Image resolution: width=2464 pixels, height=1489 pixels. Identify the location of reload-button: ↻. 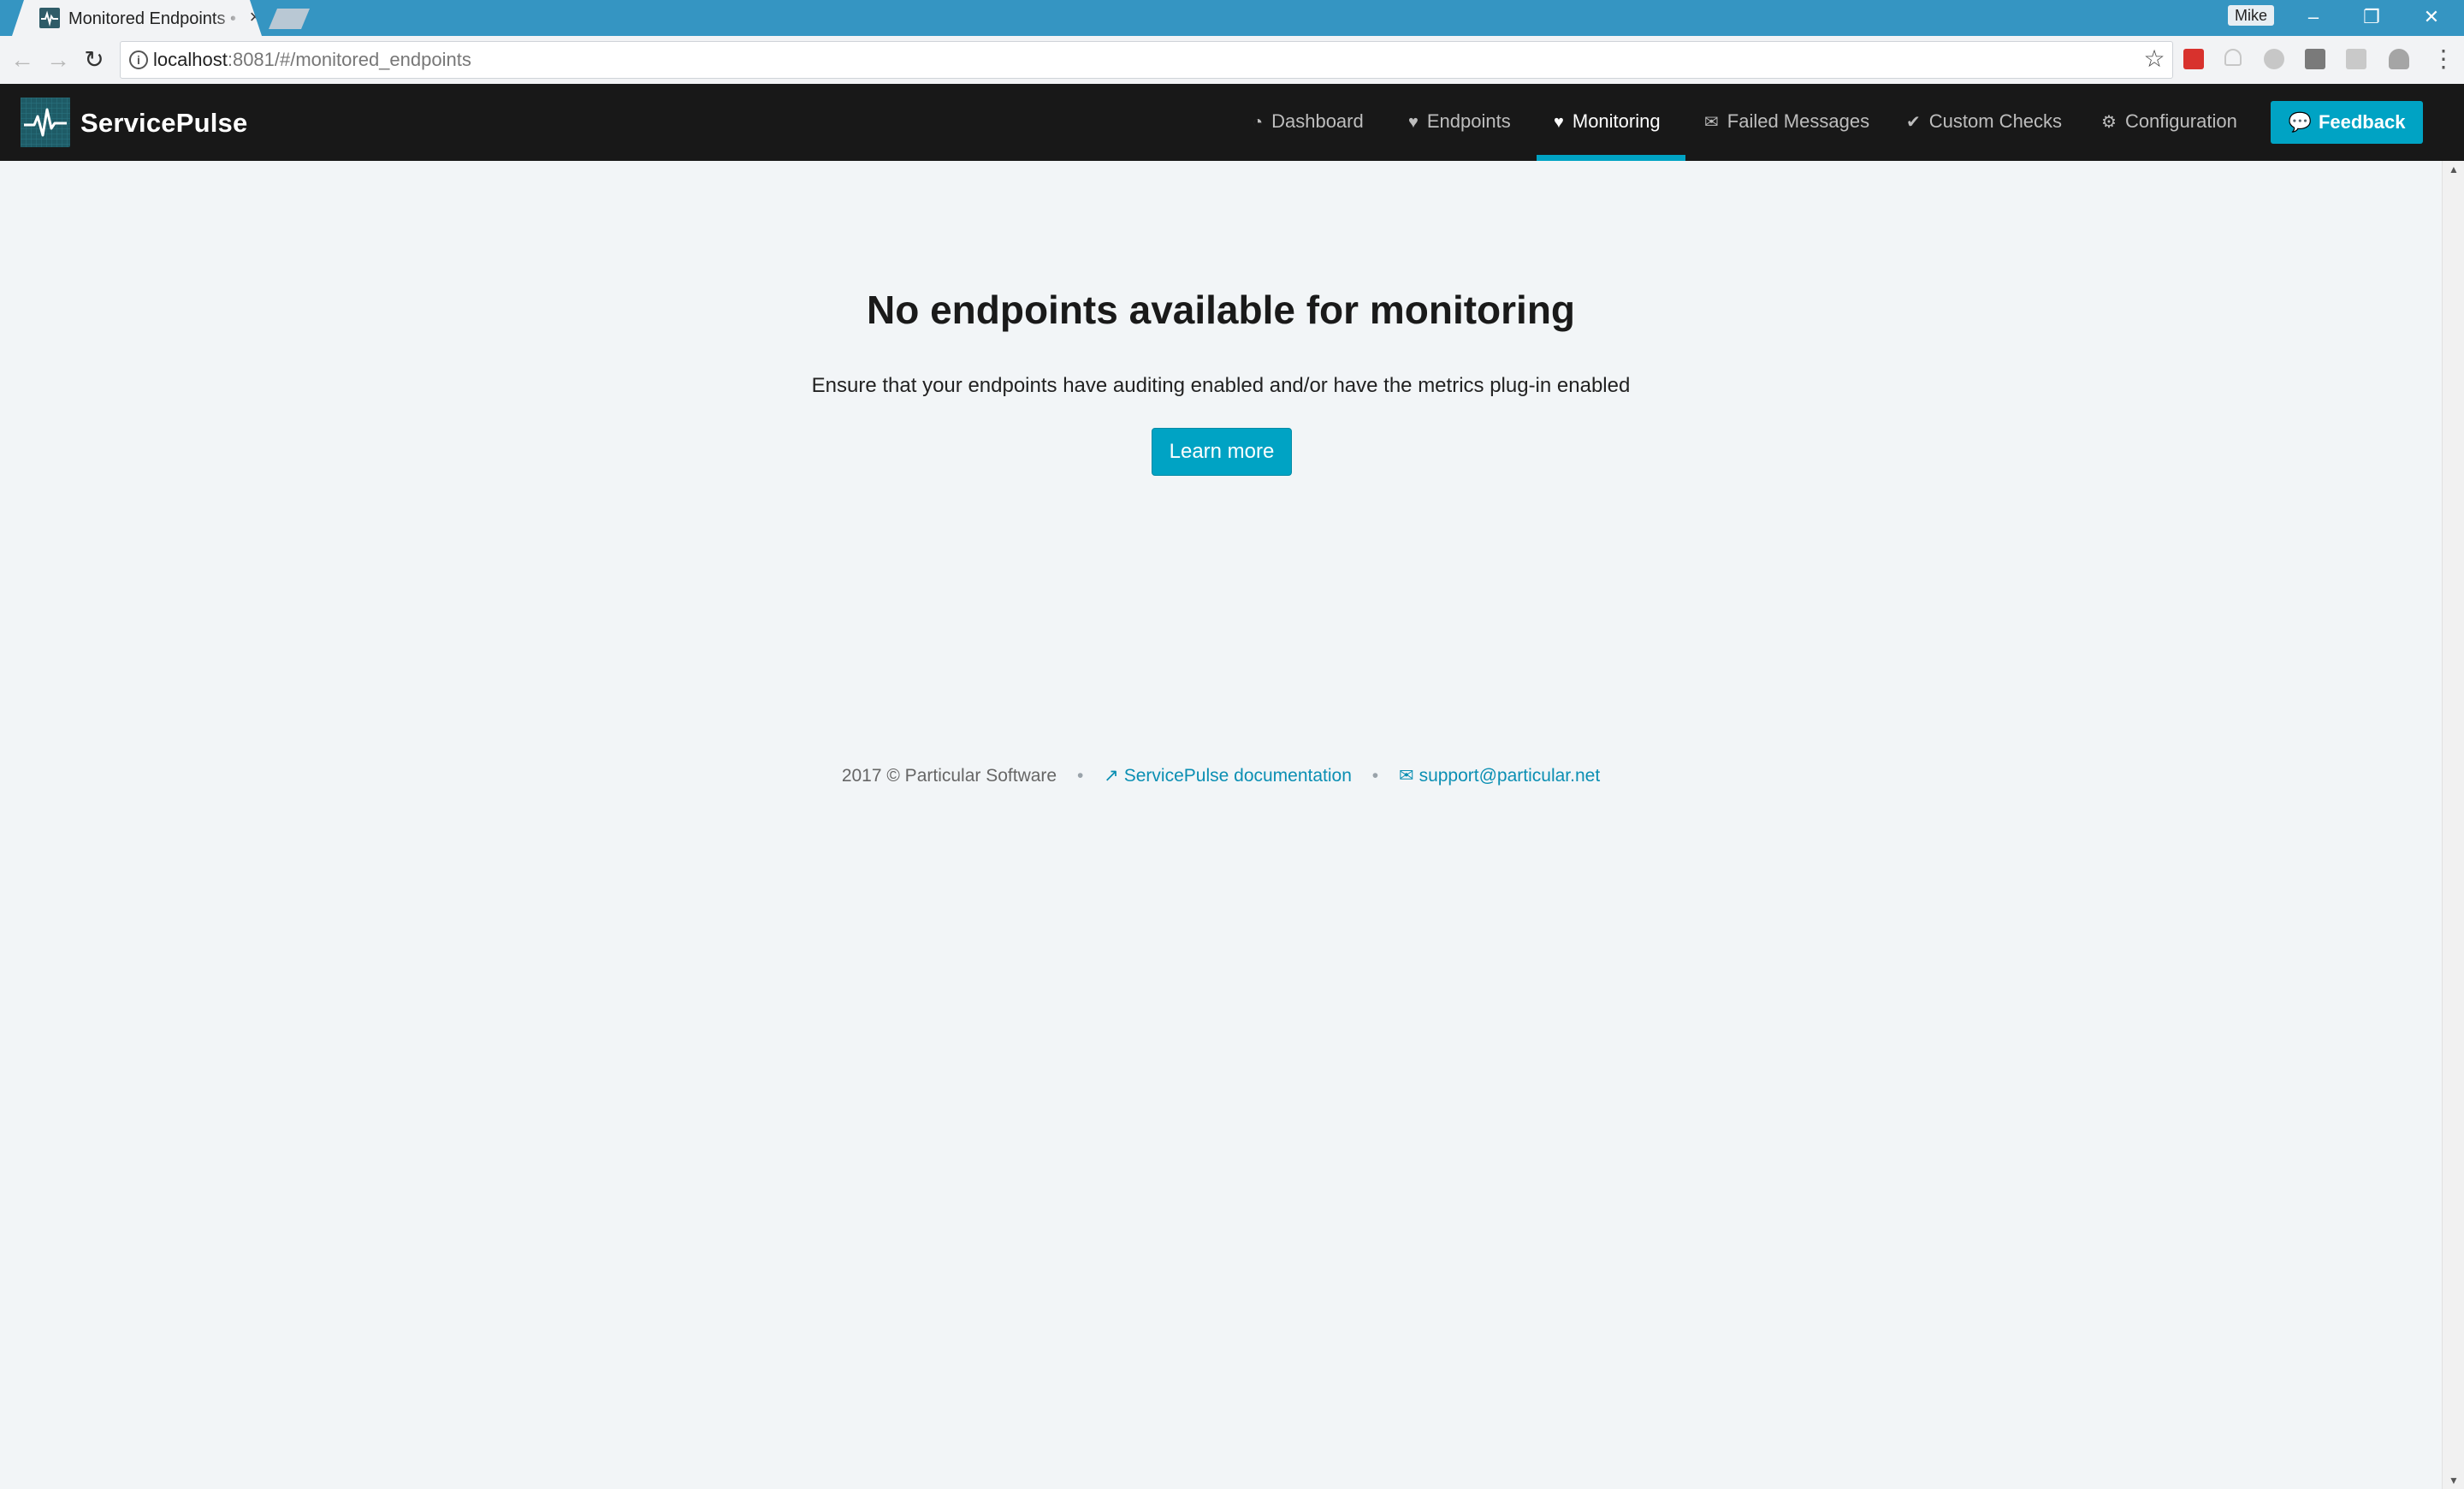
(94, 60).